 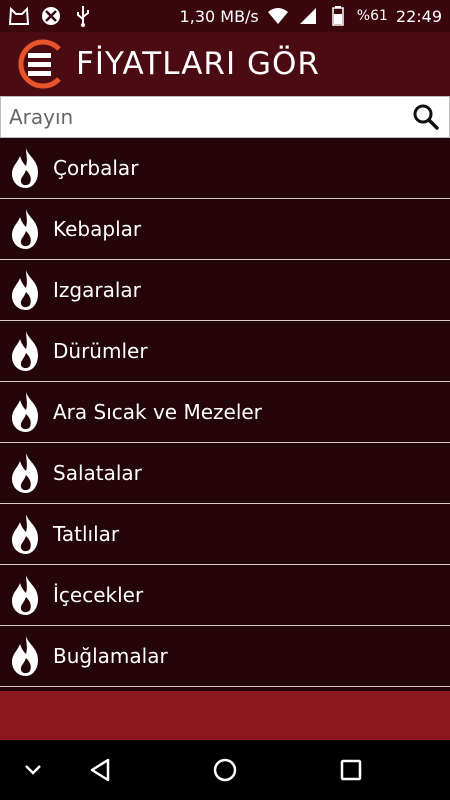 What do you see at coordinates (278, 16) in the screenshot?
I see `wifi-icon` at bounding box center [278, 16].